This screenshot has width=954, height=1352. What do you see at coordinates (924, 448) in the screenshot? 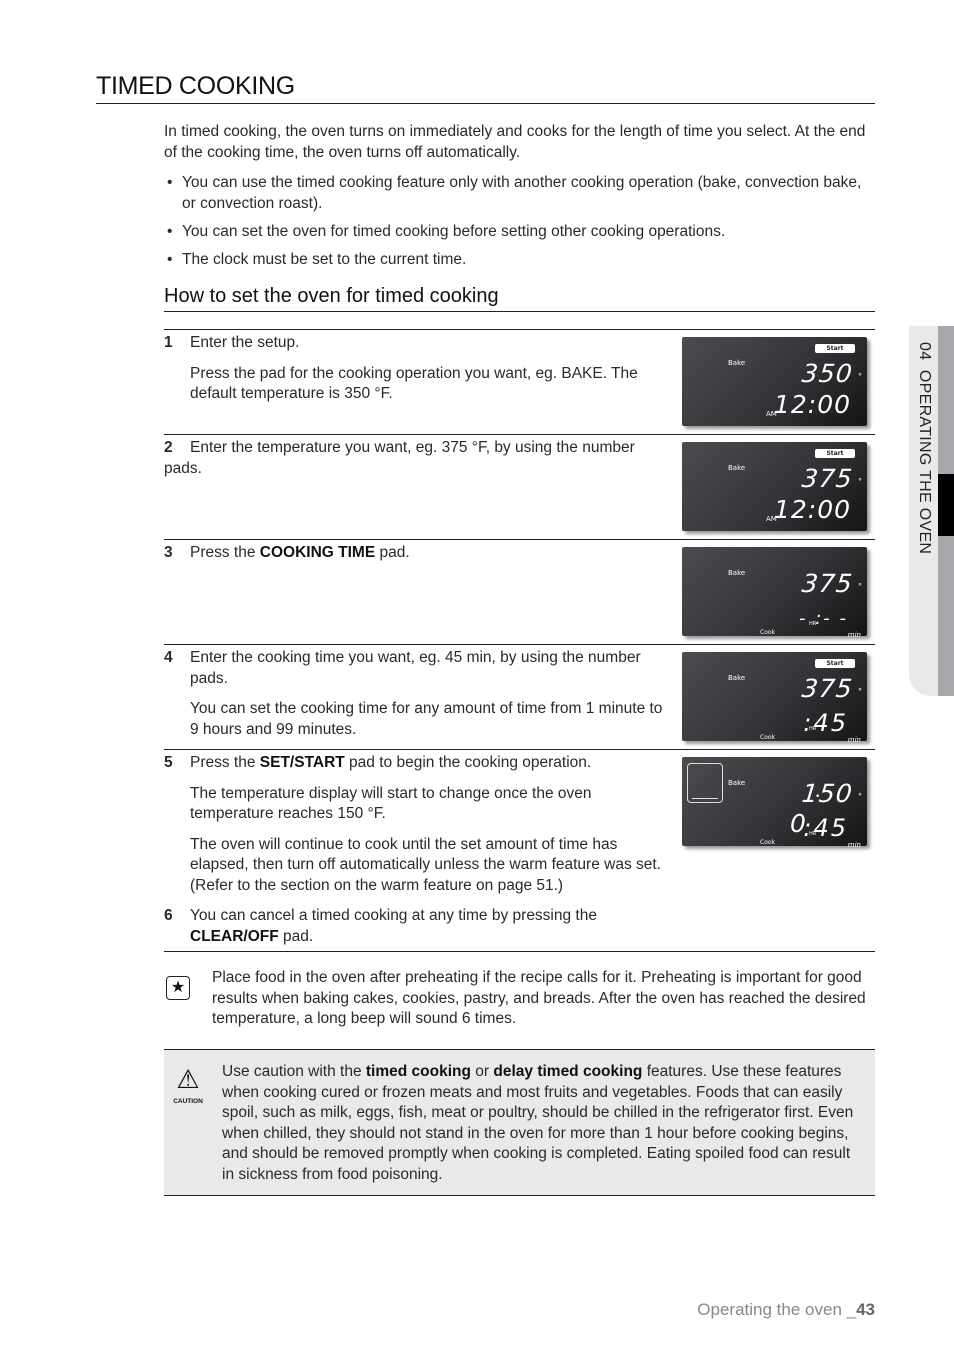
I see `chapter-label: 04 OPERATING THE OVEN` at bounding box center [924, 448].